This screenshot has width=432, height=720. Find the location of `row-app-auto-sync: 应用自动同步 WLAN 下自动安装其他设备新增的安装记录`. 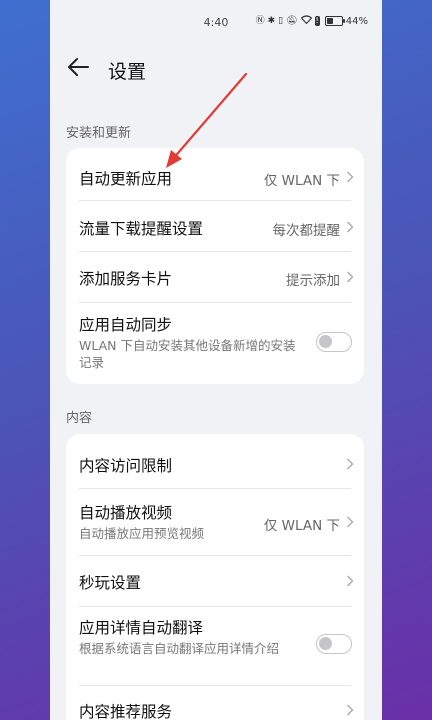

row-app-auto-sync: 应用自动同步 WLAN 下自动安装其他设备新增的安装记录 is located at coordinates (215, 343).